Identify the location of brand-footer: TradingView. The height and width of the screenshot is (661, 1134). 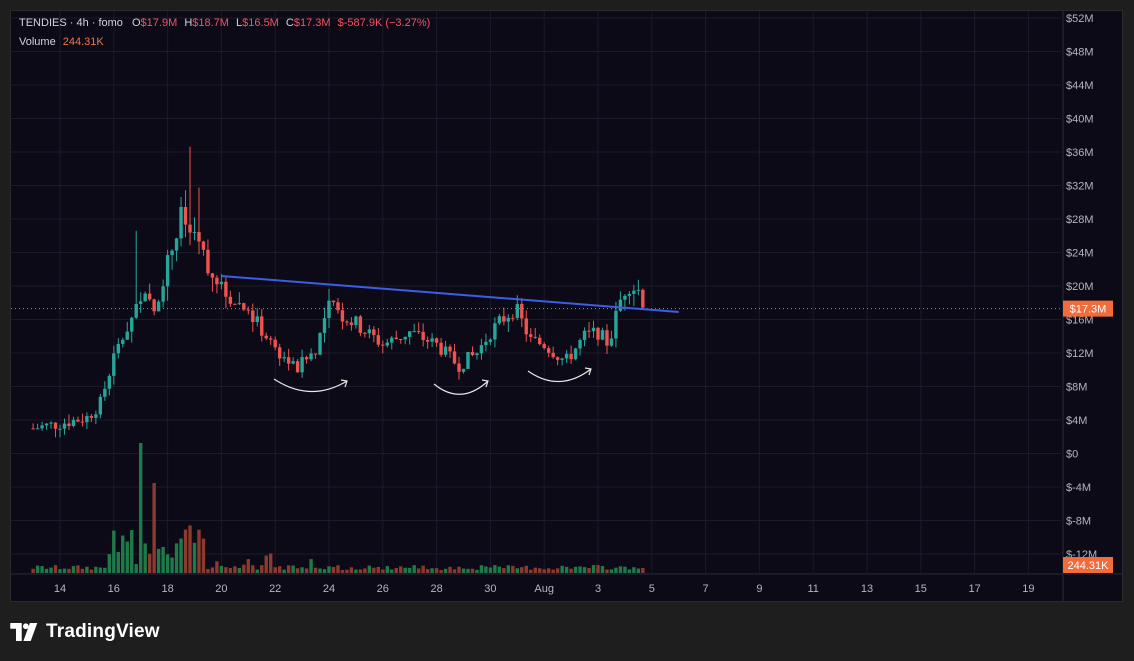
(85, 632).